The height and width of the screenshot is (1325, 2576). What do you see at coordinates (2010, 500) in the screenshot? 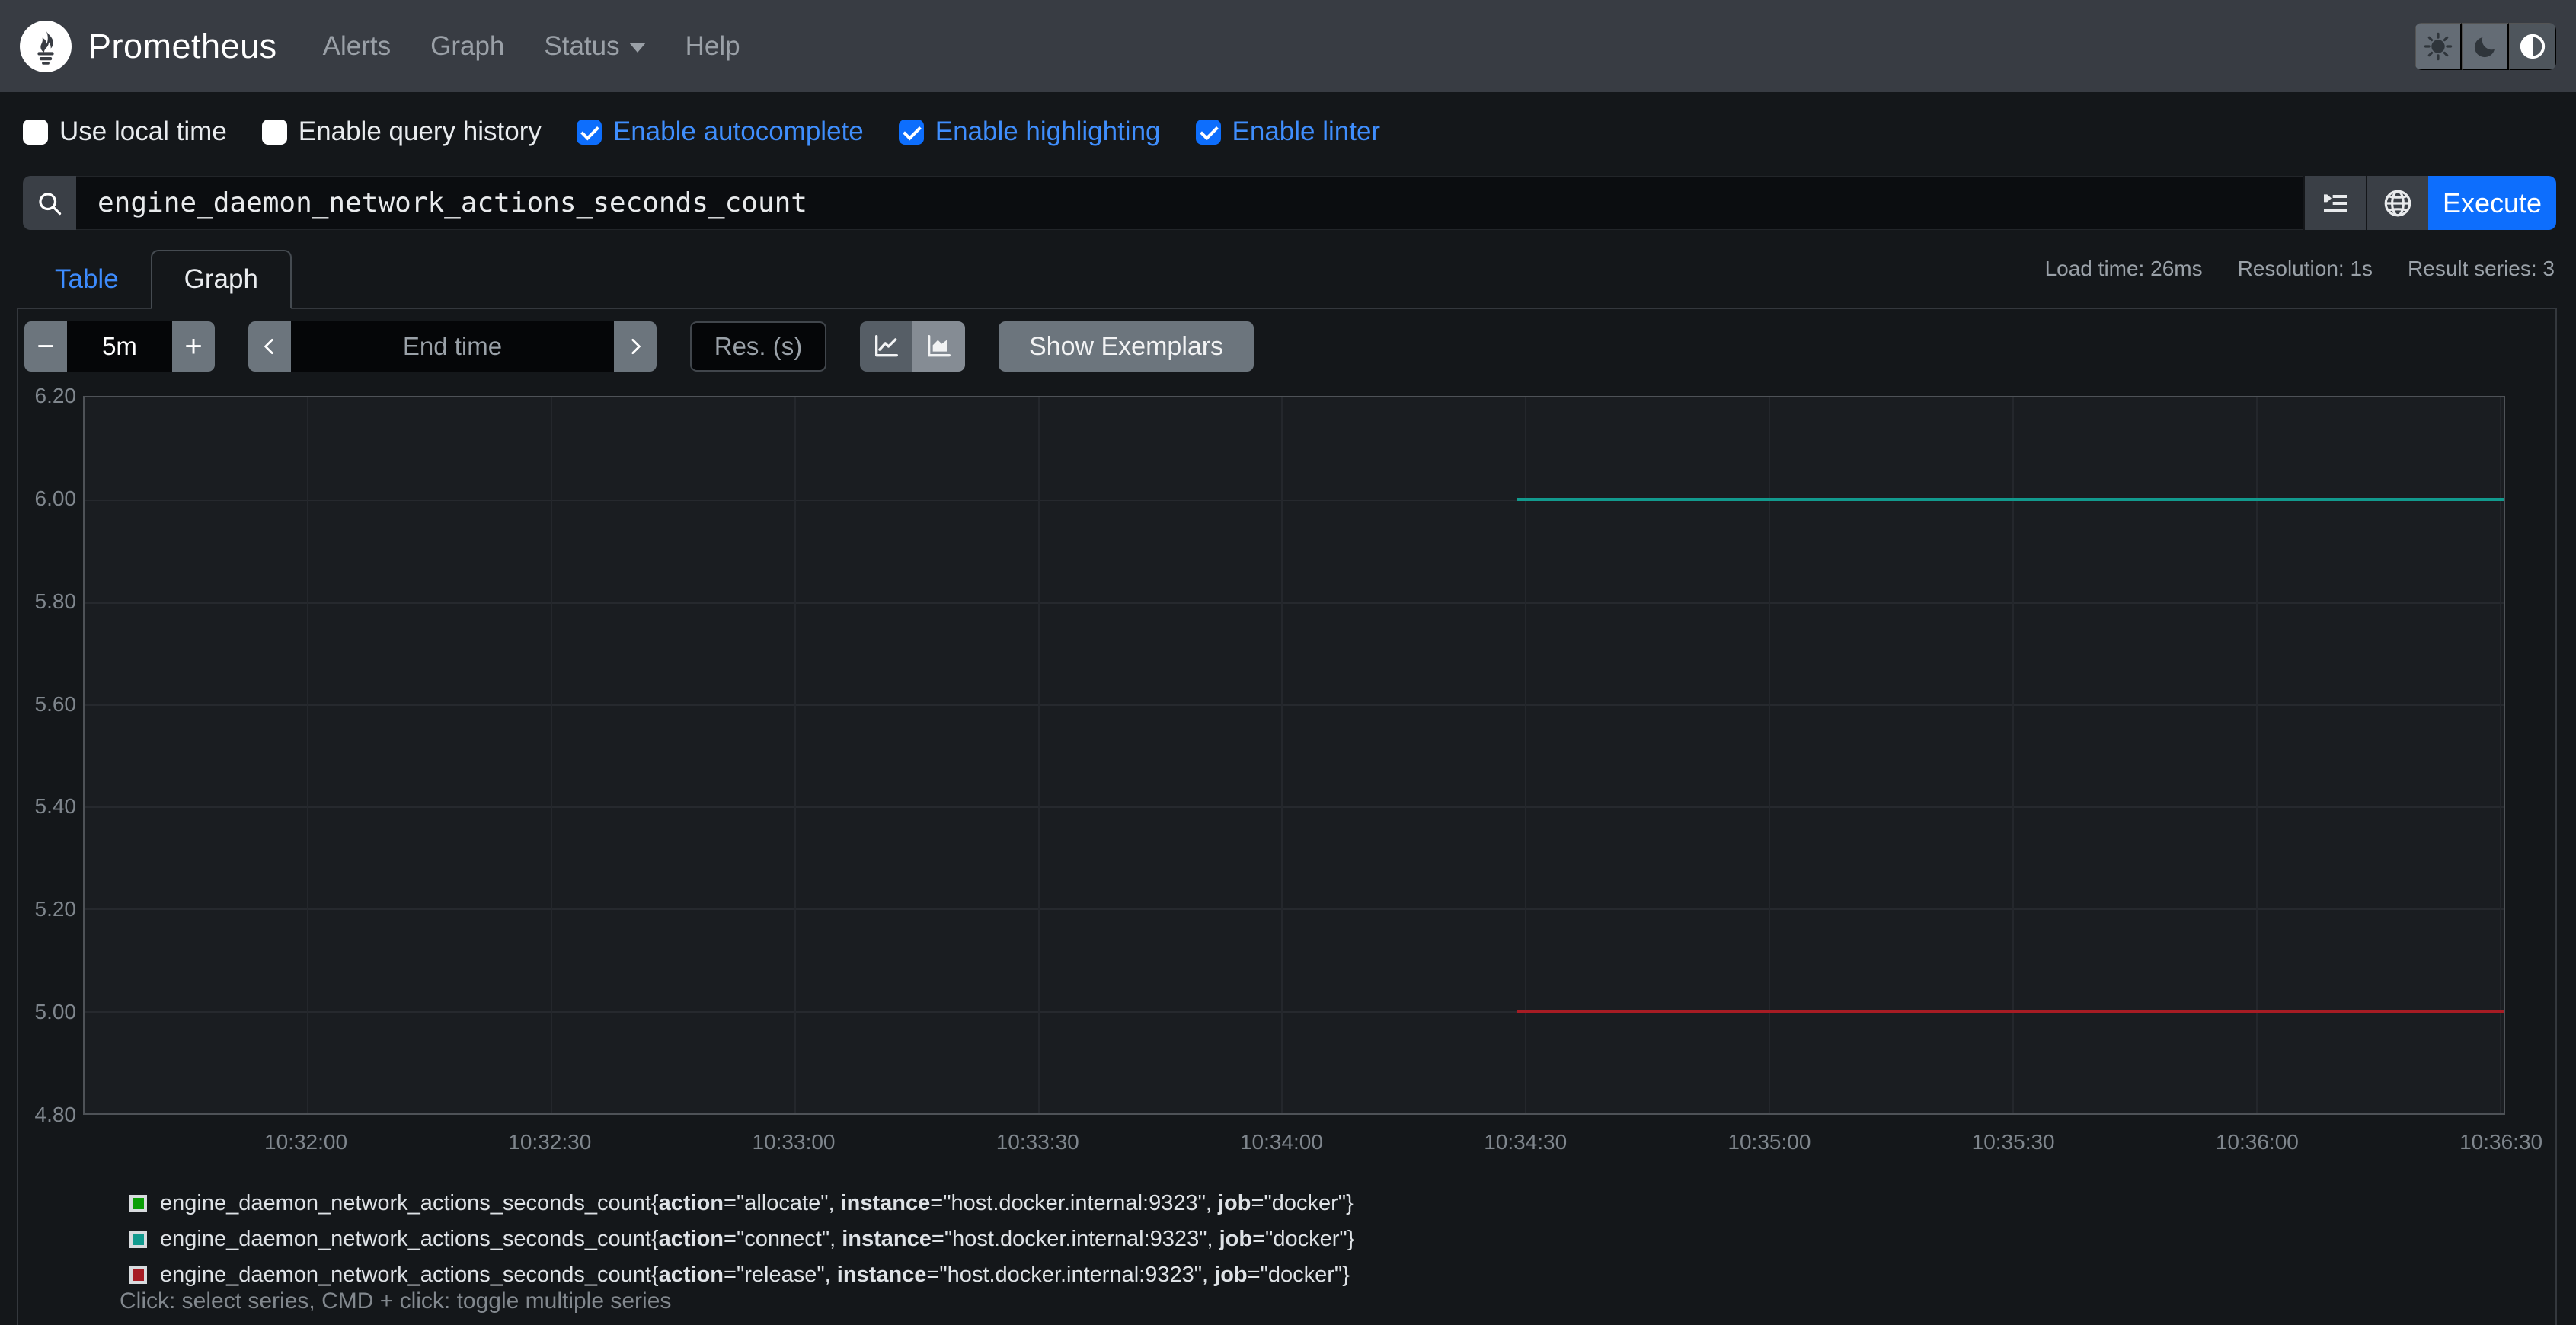
I see `series-line-connect` at bounding box center [2010, 500].